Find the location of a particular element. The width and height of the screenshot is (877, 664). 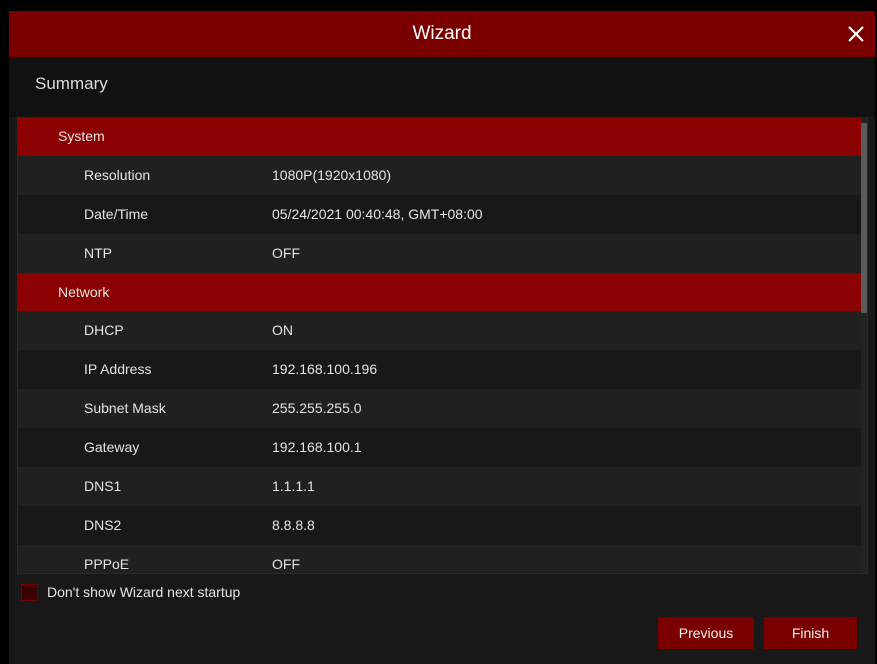

table-row: Subnet Mask 255.255.255.0 is located at coordinates (439, 409).